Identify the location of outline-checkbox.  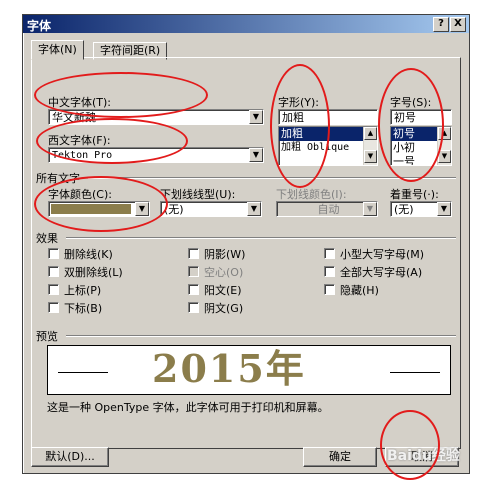
(193, 271).